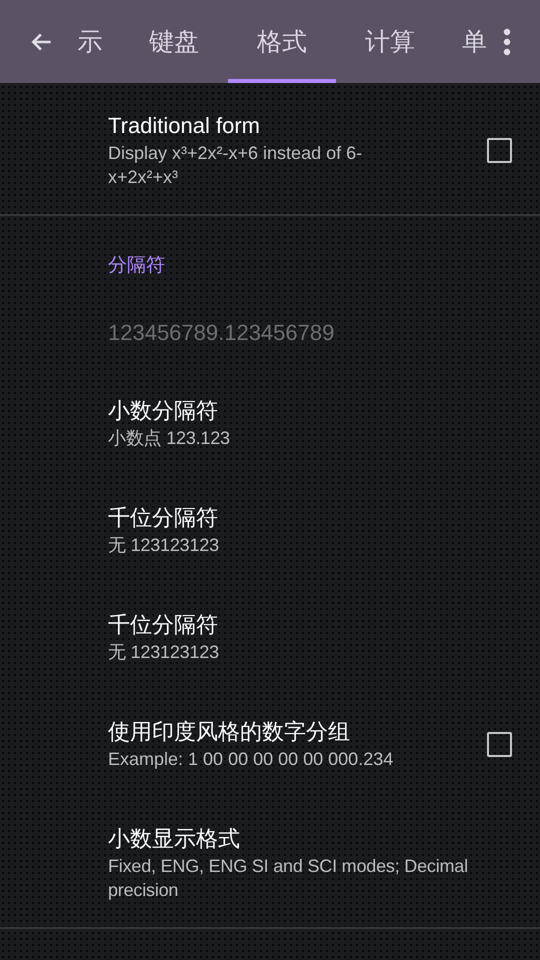  I want to click on preference-item: 小数分隔符 小数点 123.123, so click(270, 421).